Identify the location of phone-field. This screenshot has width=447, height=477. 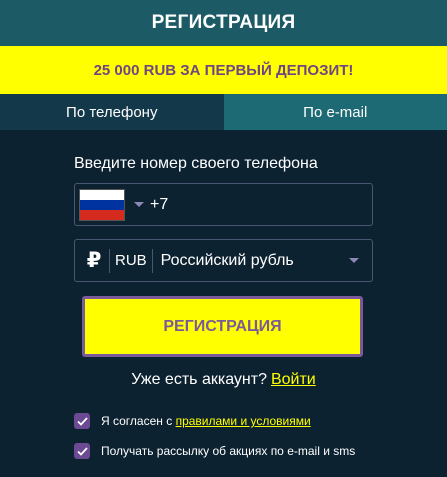
(223, 204).